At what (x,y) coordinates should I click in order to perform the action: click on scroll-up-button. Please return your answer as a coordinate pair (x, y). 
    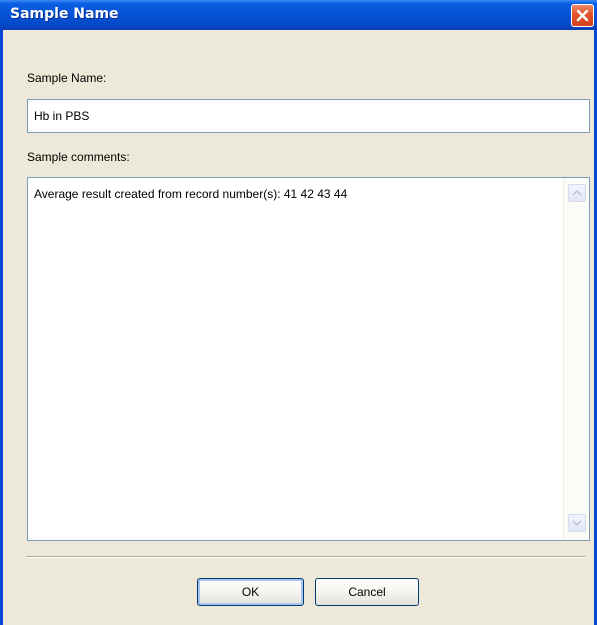
    Looking at the image, I should click on (577, 193).